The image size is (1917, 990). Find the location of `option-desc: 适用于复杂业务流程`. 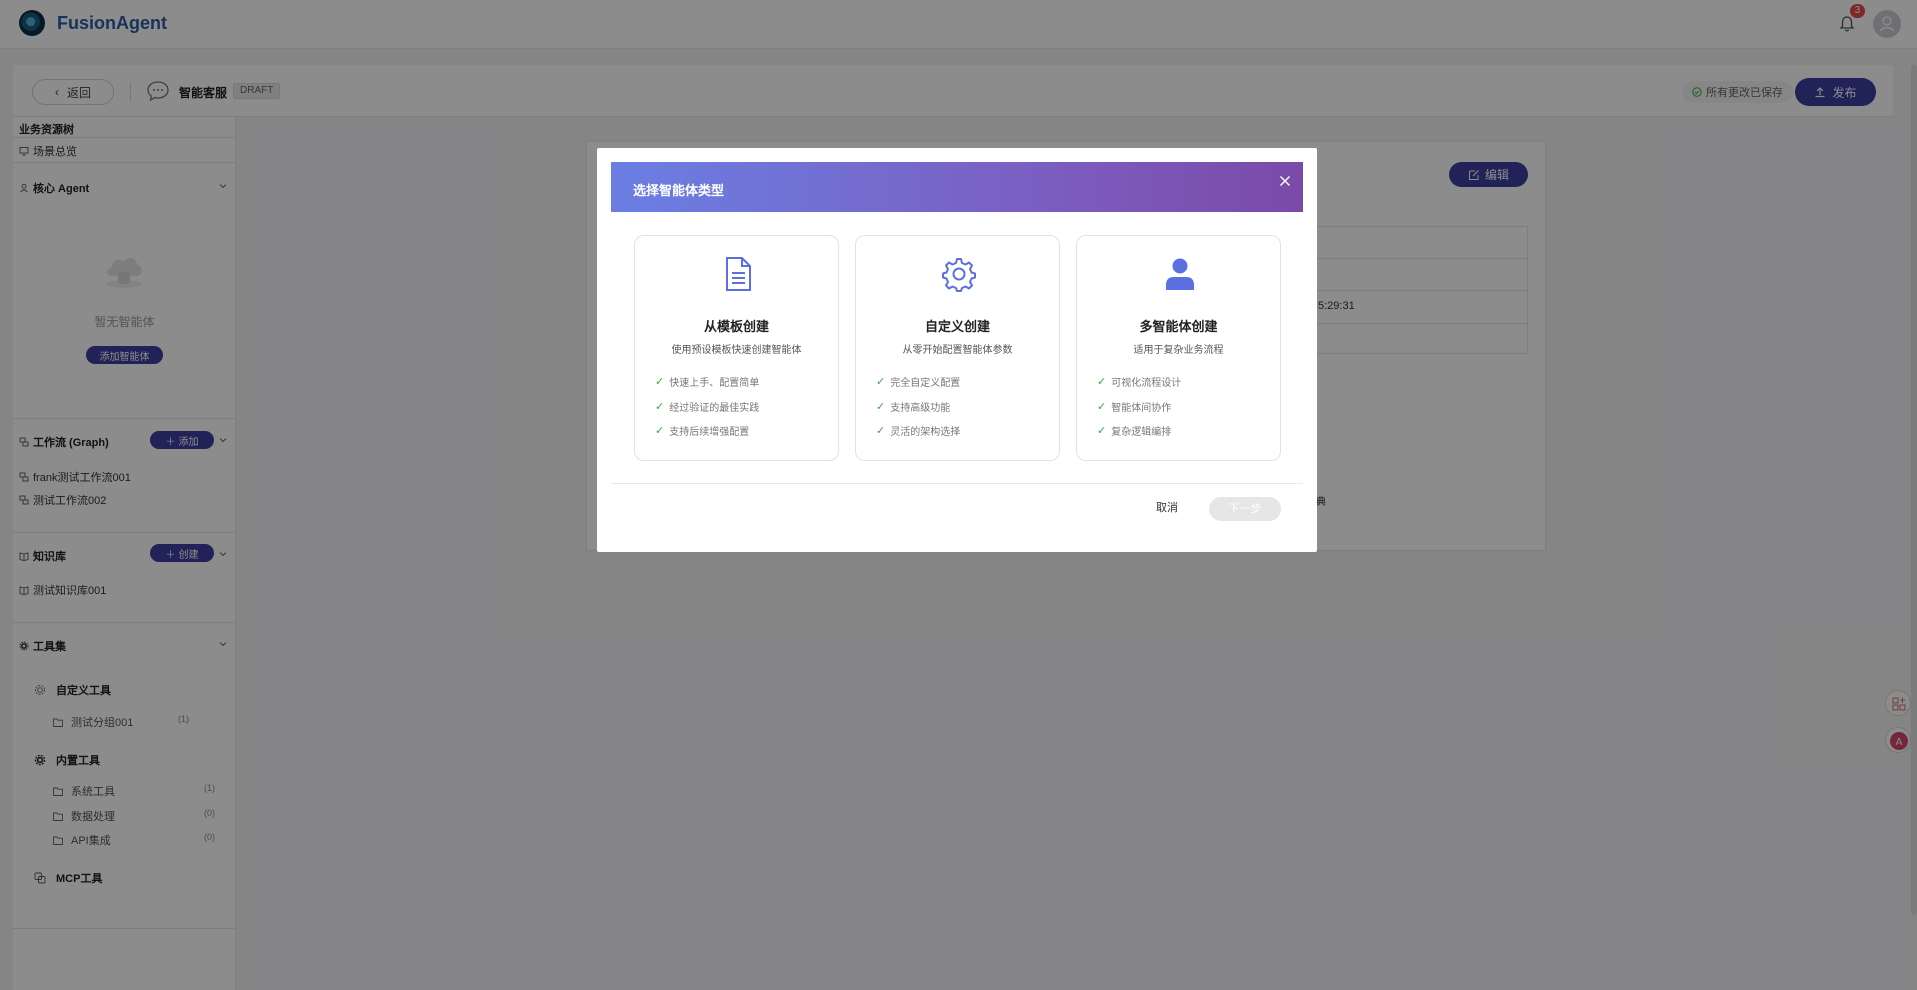

option-desc: 适用于复杂业务流程 is located at coordinates (1178, 350).